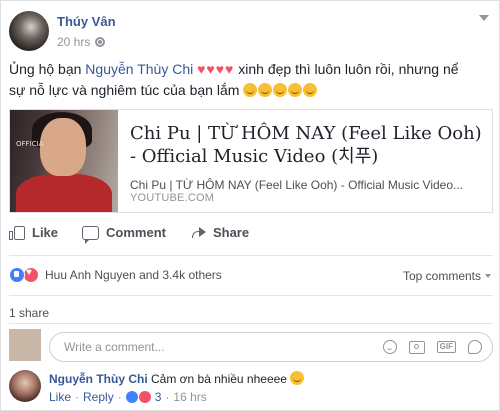 The image size is (500, 411). Describe the element at coordinates (346, 69) in the screenshot. I see `post-text-mid: xinh đẹp thì luôn luôn rồi, nhưng nể` at that location.